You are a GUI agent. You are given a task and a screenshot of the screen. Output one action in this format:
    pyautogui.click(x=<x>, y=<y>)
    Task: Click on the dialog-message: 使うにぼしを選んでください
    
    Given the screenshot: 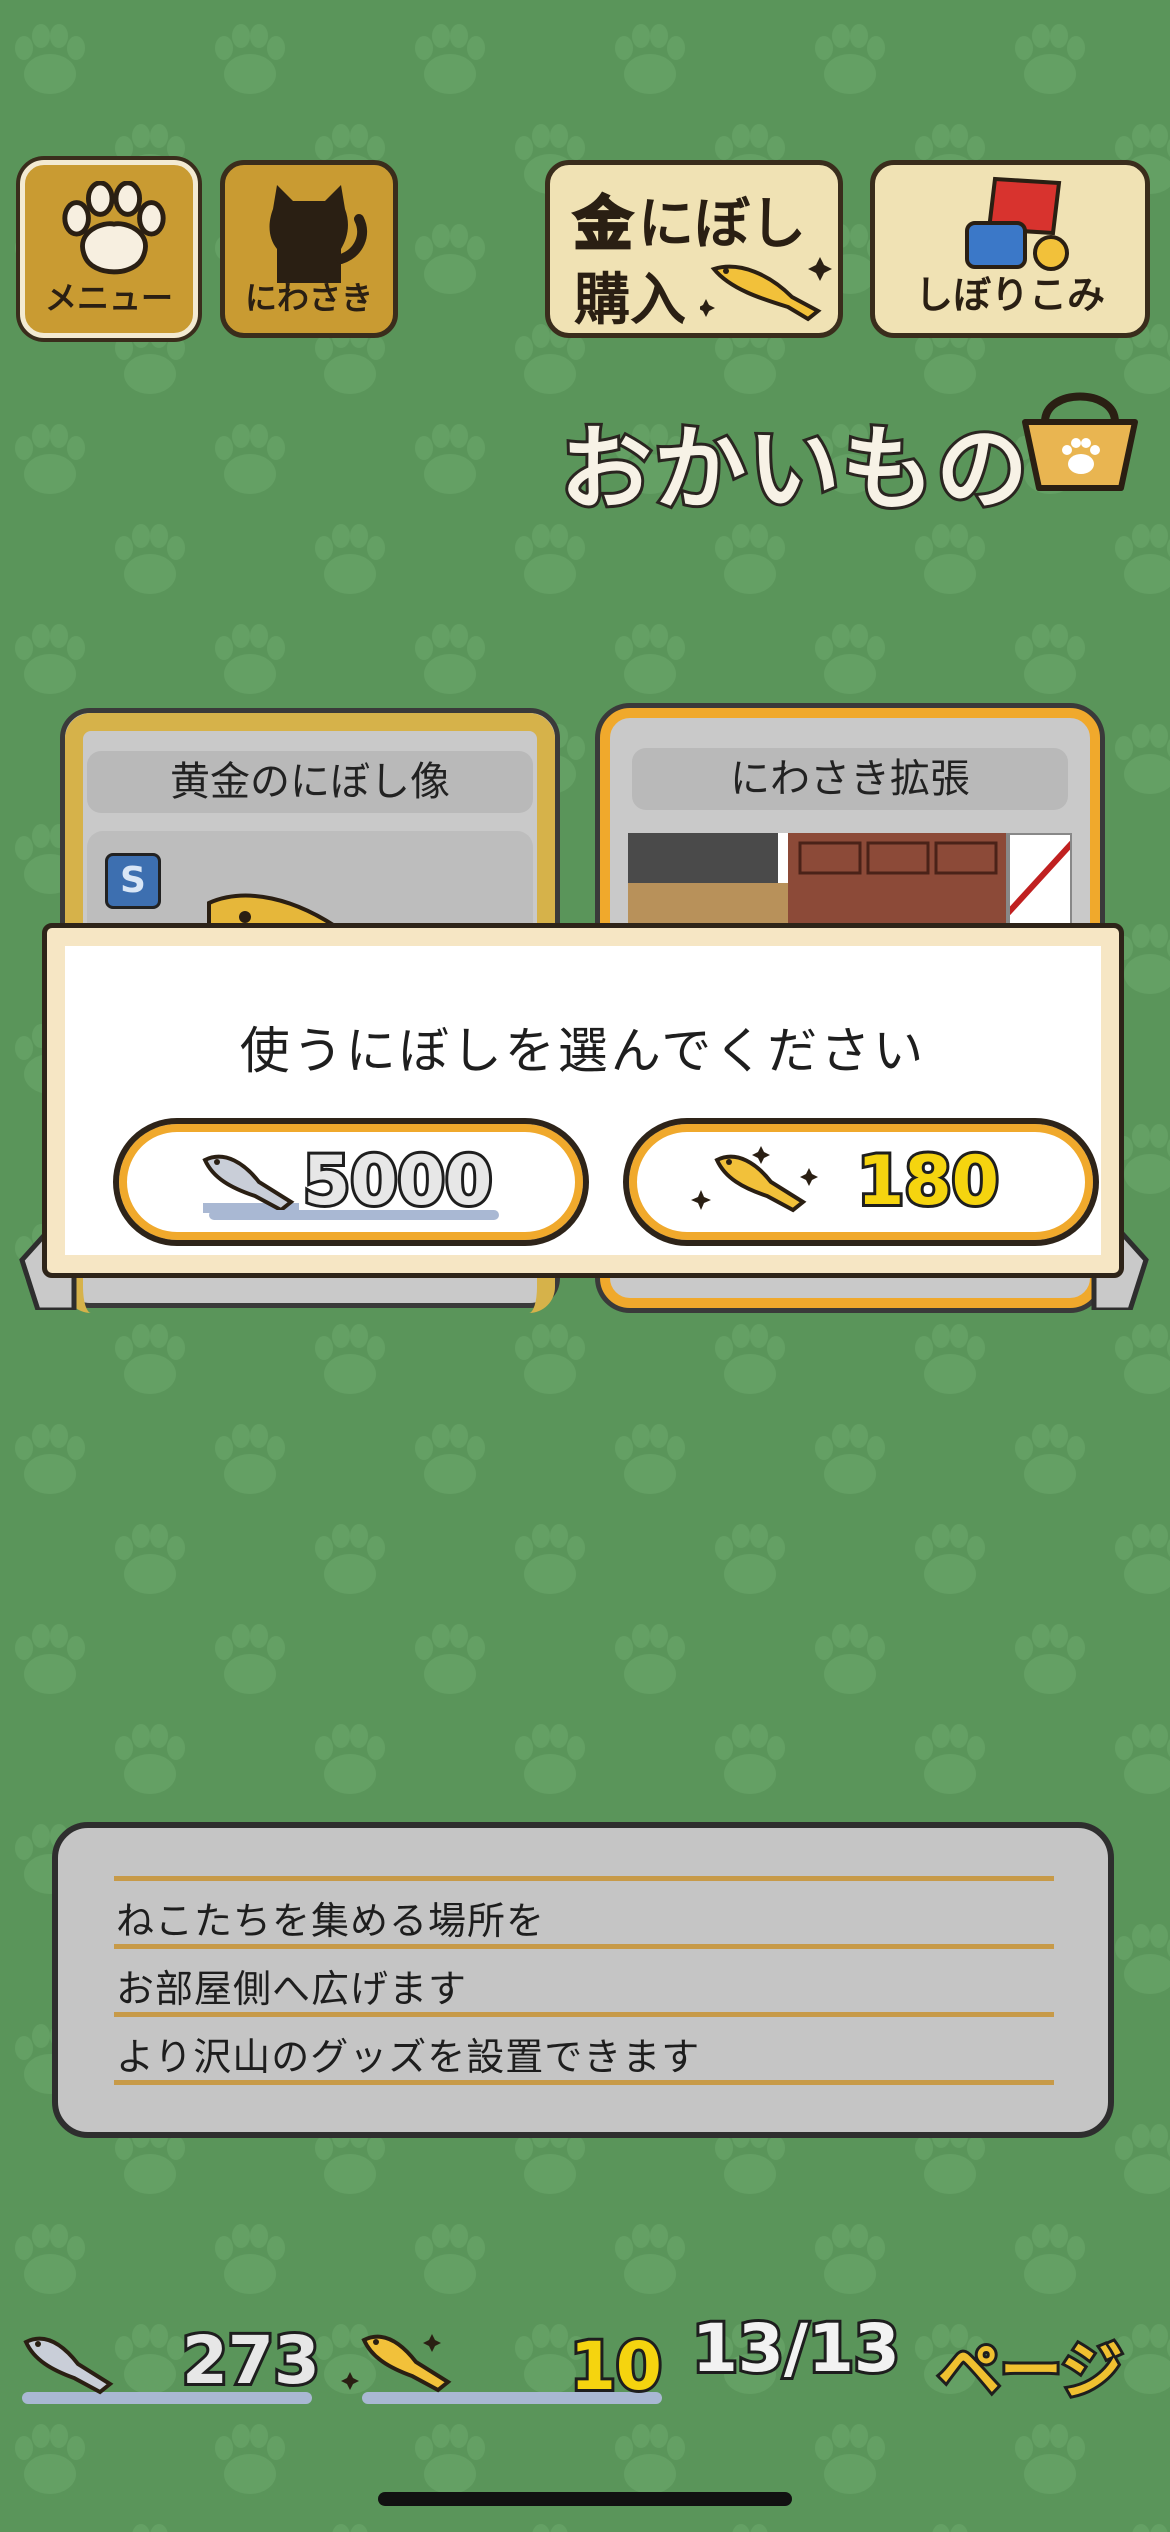 What is the action you would take?
    pyautogui.click(x=583, y=1051)
    